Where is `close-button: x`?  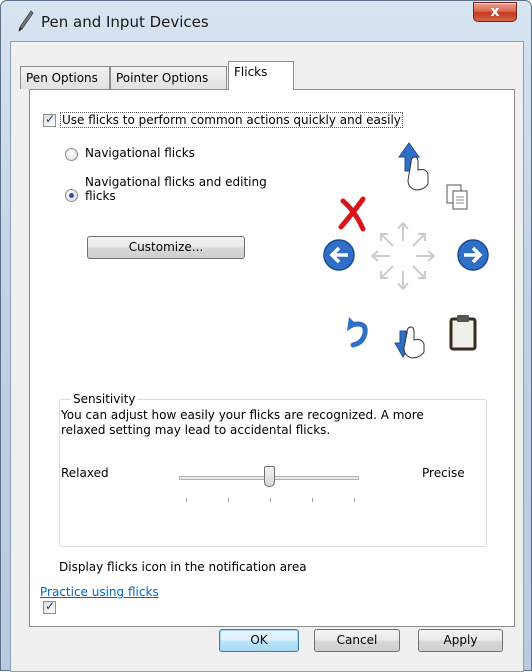
close-button: x is located at coordinates (495, 12).